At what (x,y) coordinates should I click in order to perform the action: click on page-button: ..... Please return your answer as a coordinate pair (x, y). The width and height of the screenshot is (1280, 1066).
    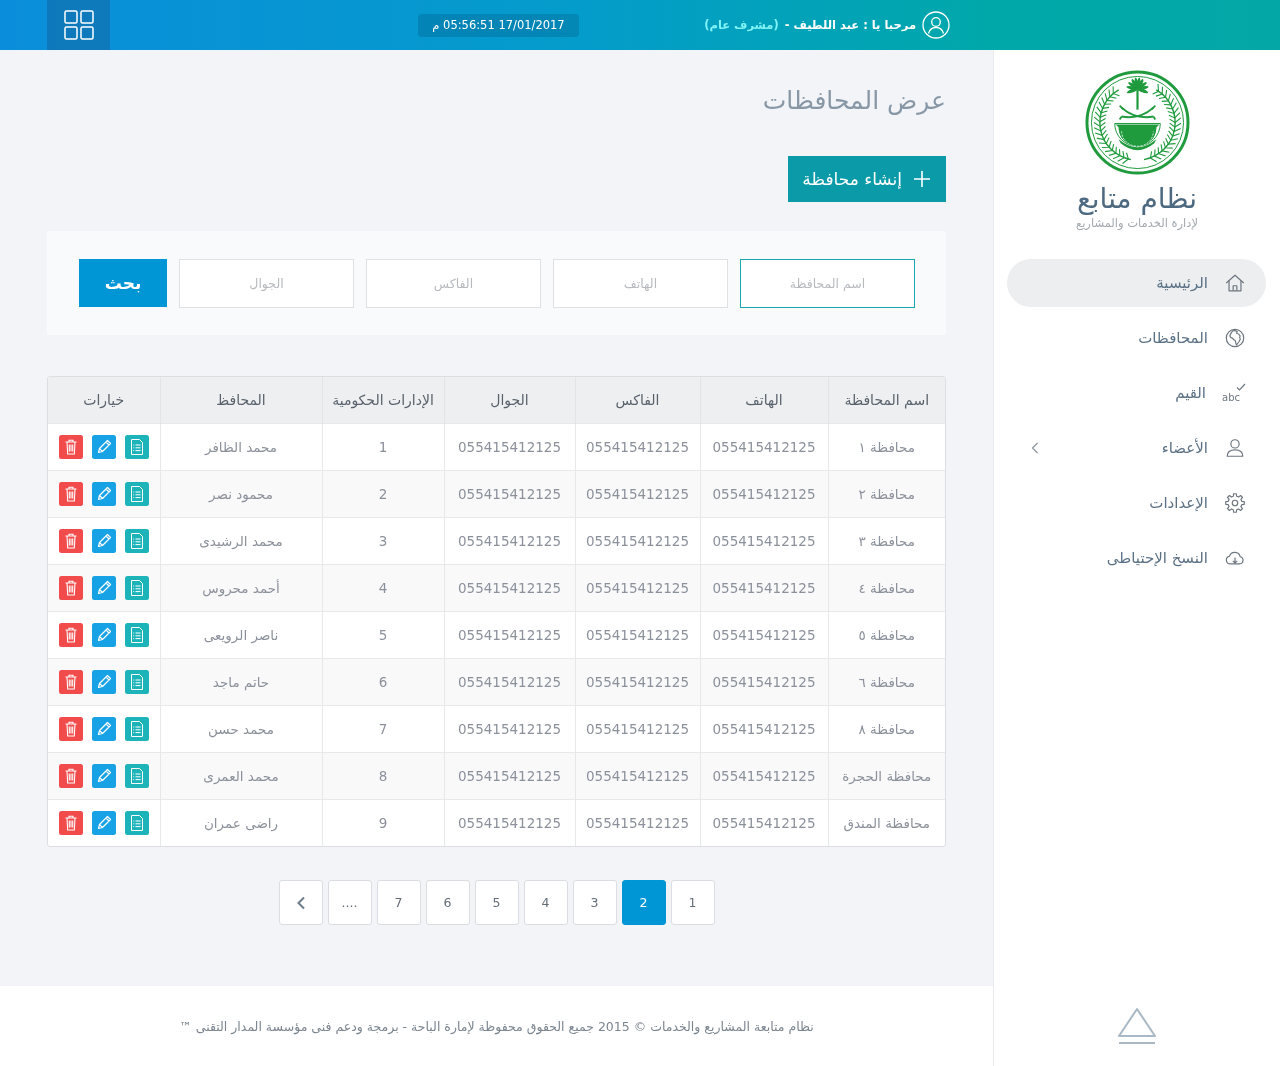
    Looking at the image, I should click on (349, 902).